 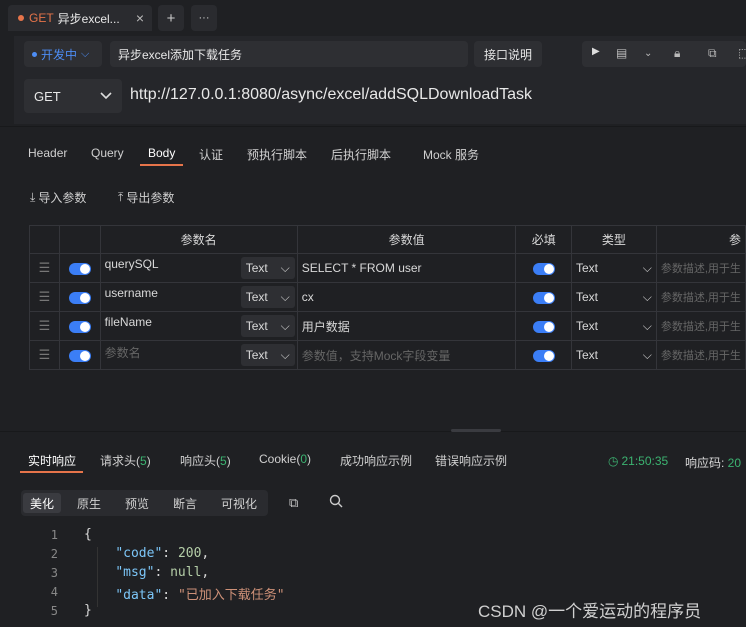 I want to click on resize-handle, so click(x=476, y=430).